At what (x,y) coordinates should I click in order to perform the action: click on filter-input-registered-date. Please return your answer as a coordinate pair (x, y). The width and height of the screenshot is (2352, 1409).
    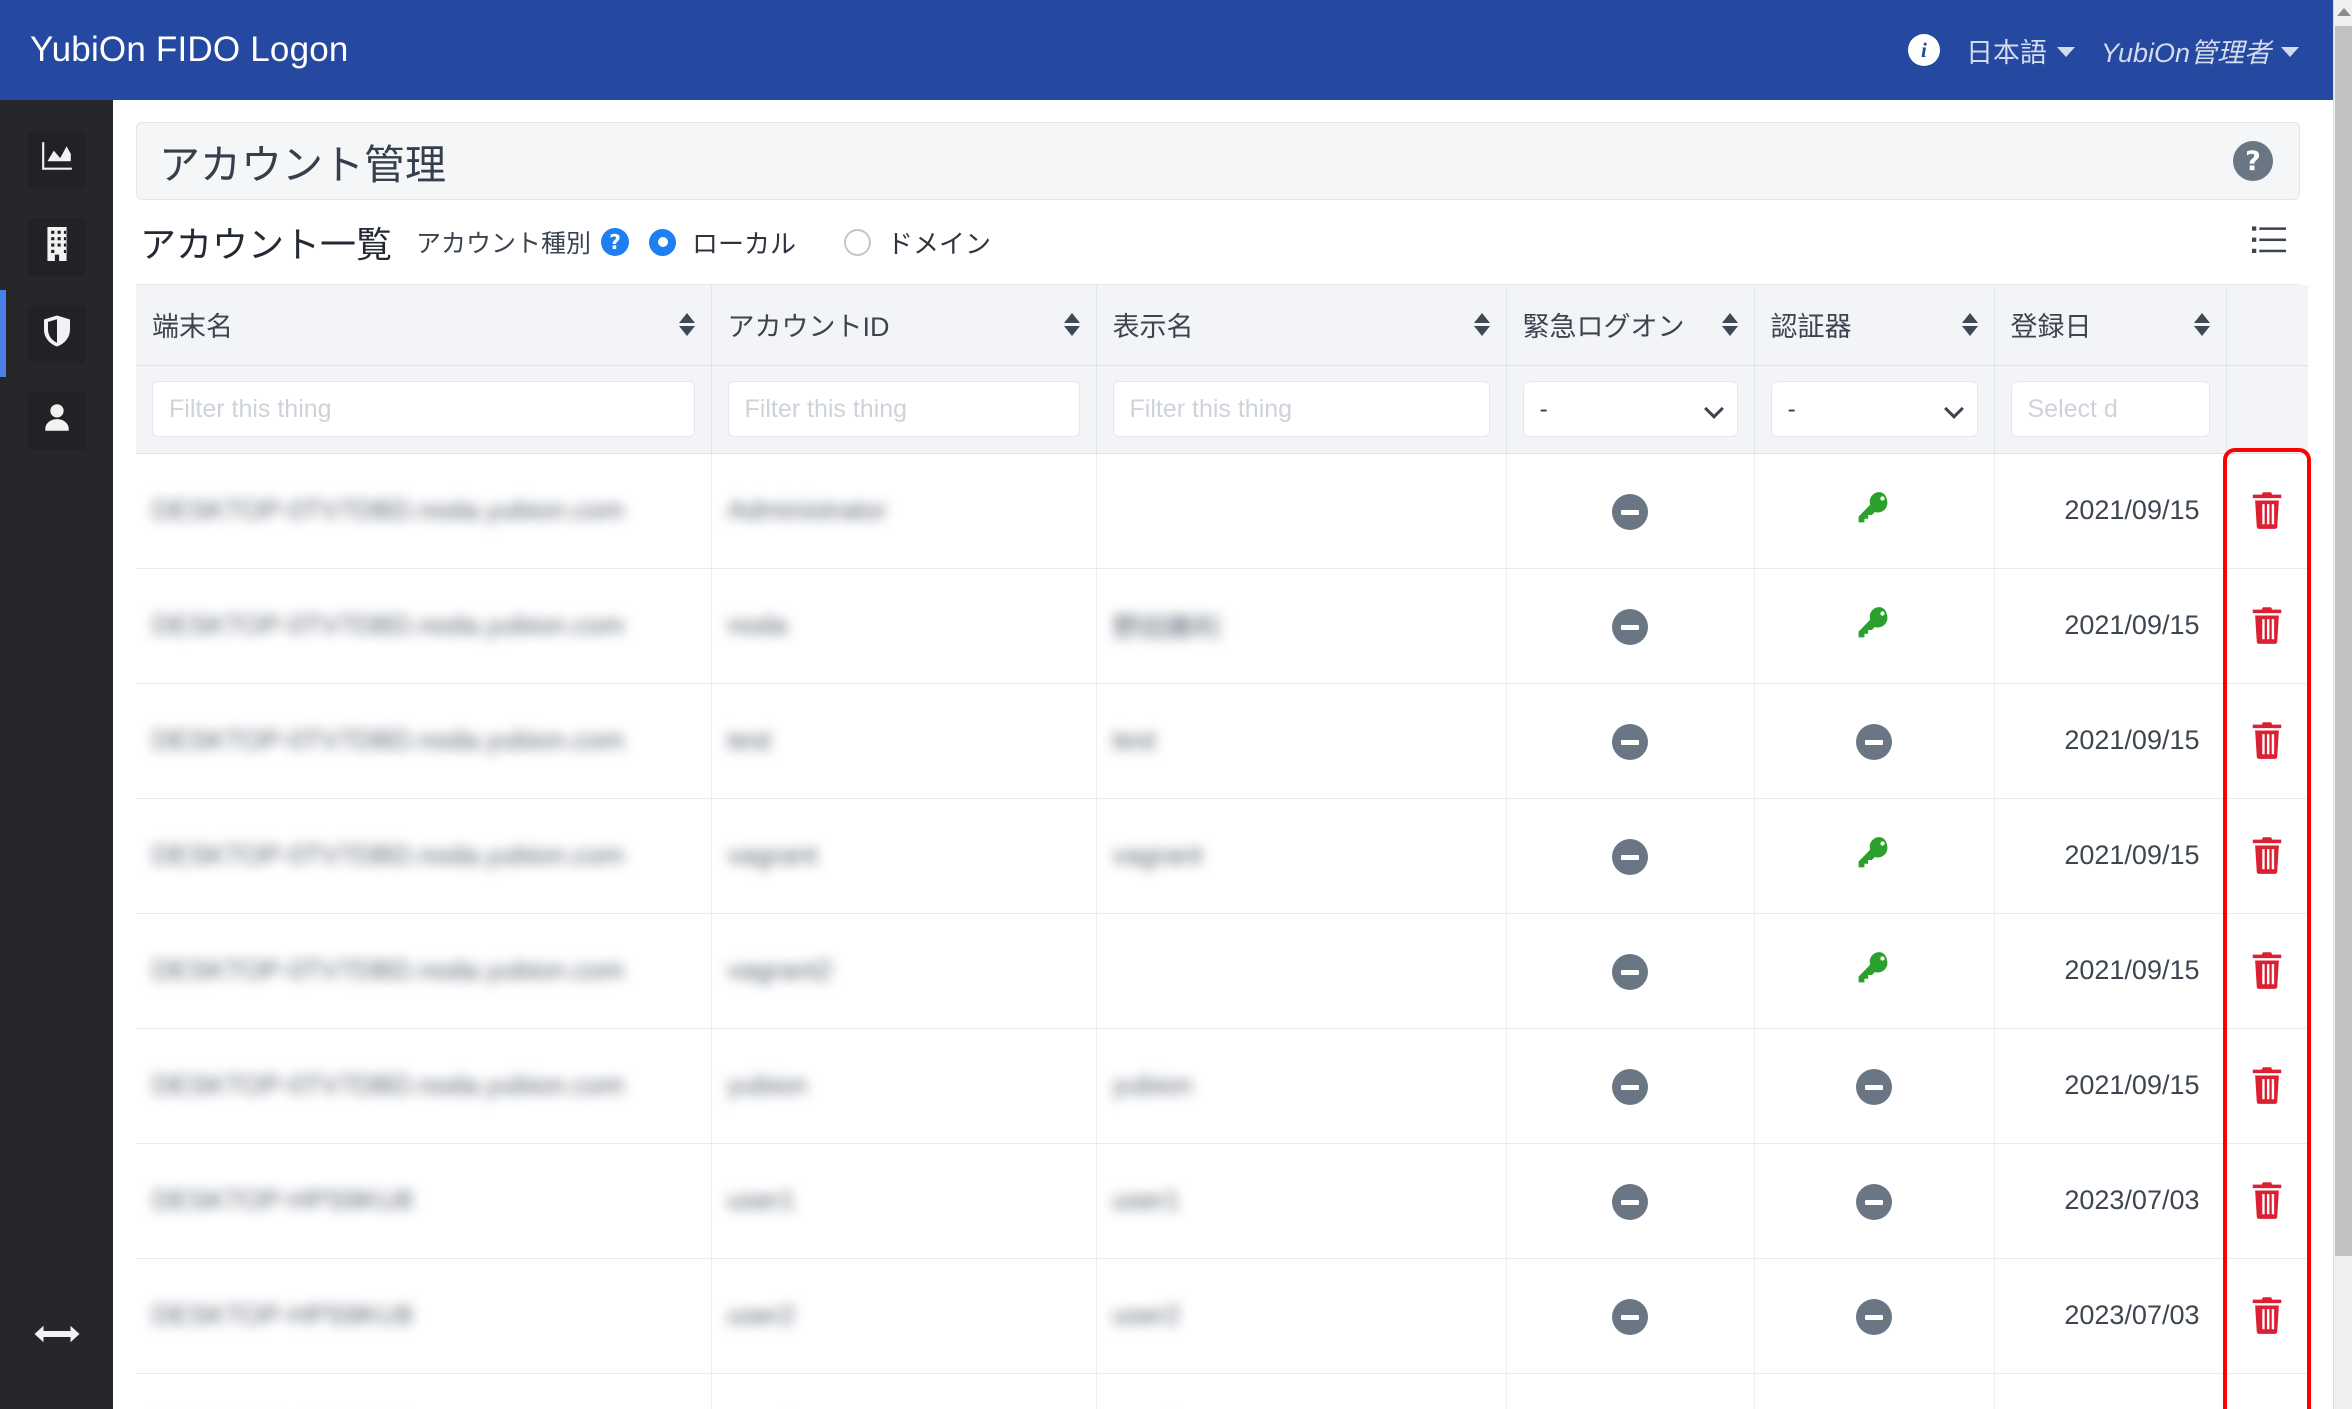
    Looking at the image, I should click on (2110, 409).